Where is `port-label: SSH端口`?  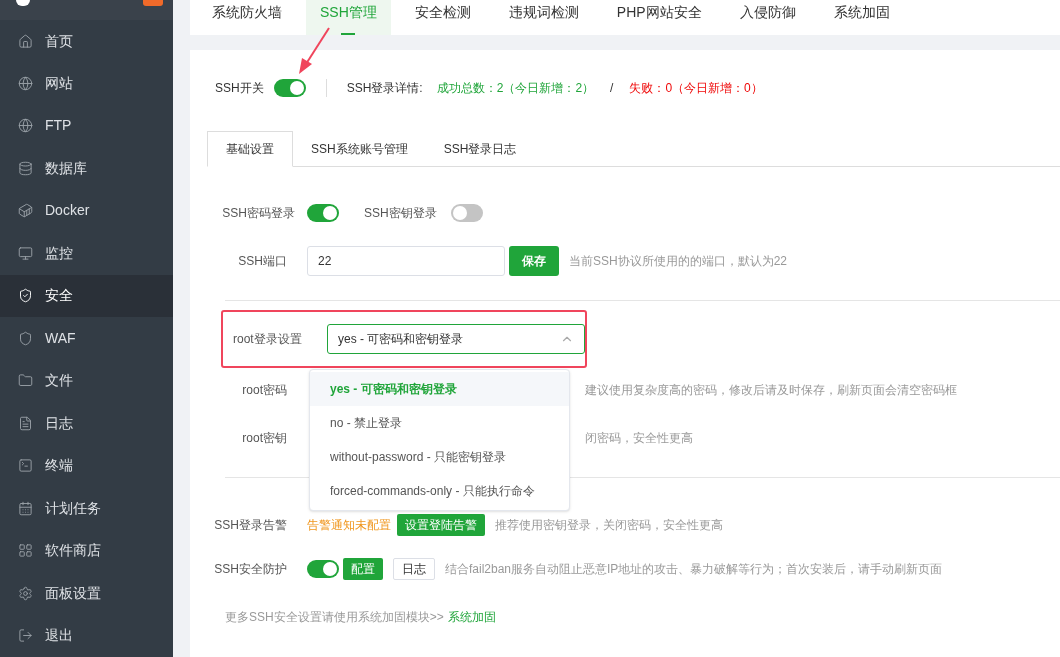
port-label: SSH端口 is located at coordinates (262, 261).